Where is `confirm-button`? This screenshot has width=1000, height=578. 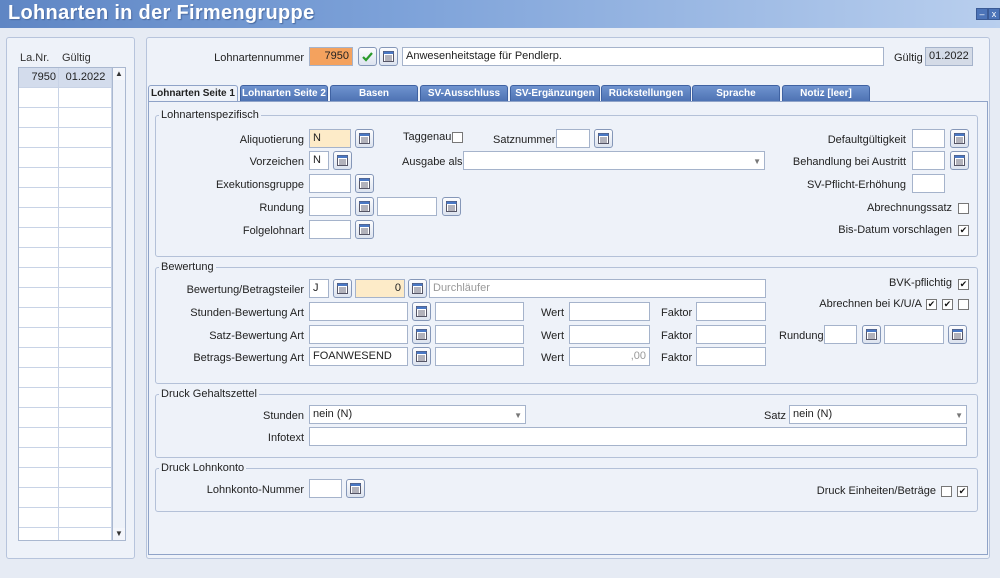
confirm-button is located at coordinates (367, 56).